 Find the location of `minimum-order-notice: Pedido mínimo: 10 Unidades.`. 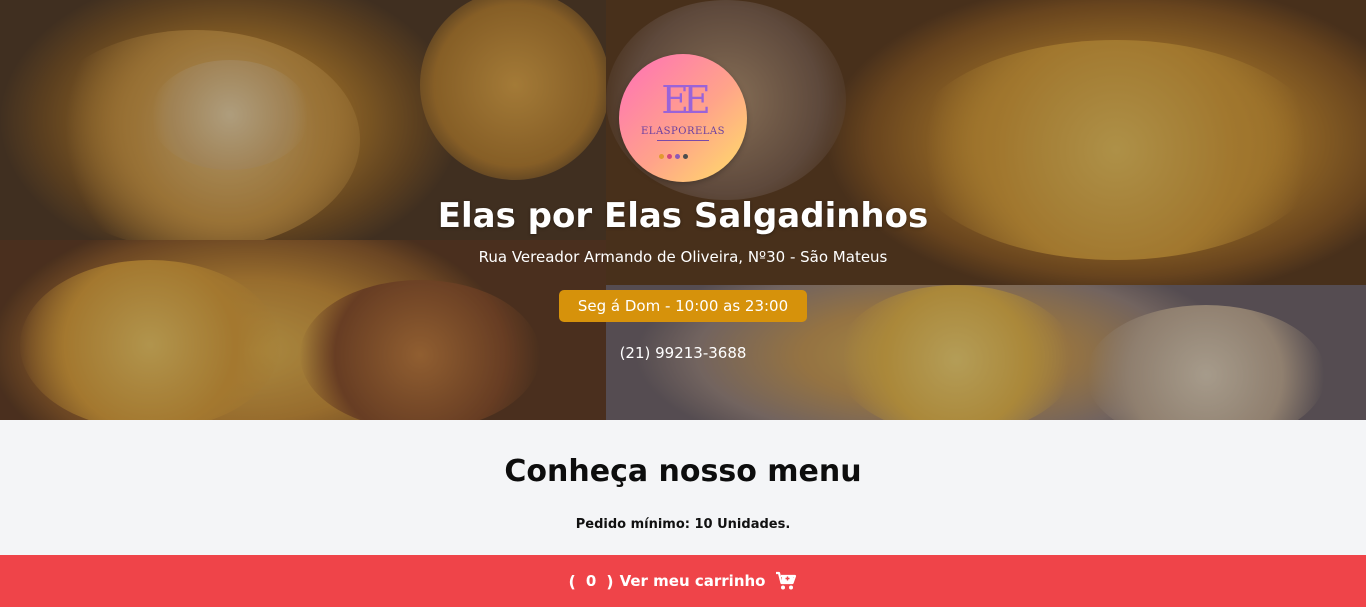

minimum-order-notice: Pedido mínimo: 10 Unidades. is located at coordinates (683, 524).